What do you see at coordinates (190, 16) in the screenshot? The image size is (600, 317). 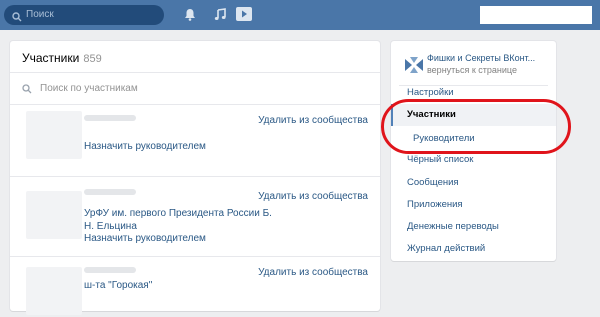 I see `bell-icon` at bounding box center [190, 16].